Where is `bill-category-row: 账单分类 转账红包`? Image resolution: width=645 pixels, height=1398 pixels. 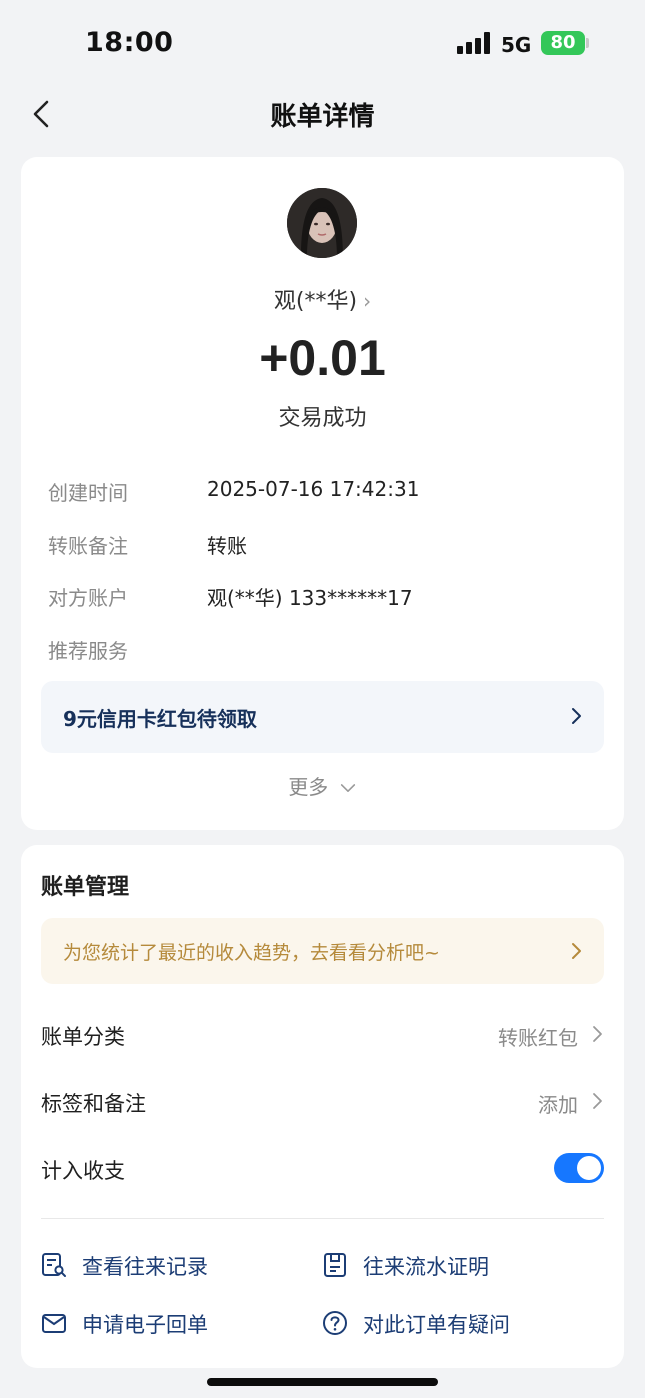
bill-category-row: 账单分类 转账红包 is located at coordinates (322, 1035).